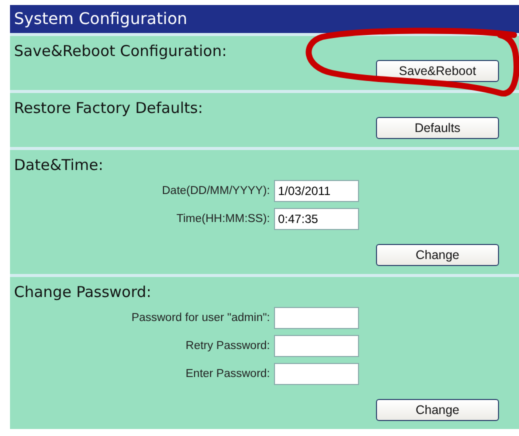 The width and height of the screenshot is (519, 436). What do you see at coordinates (200, 318) in the screenshot?
I see `field-label: Password for user "admin":` at bounding box center [200, 318].